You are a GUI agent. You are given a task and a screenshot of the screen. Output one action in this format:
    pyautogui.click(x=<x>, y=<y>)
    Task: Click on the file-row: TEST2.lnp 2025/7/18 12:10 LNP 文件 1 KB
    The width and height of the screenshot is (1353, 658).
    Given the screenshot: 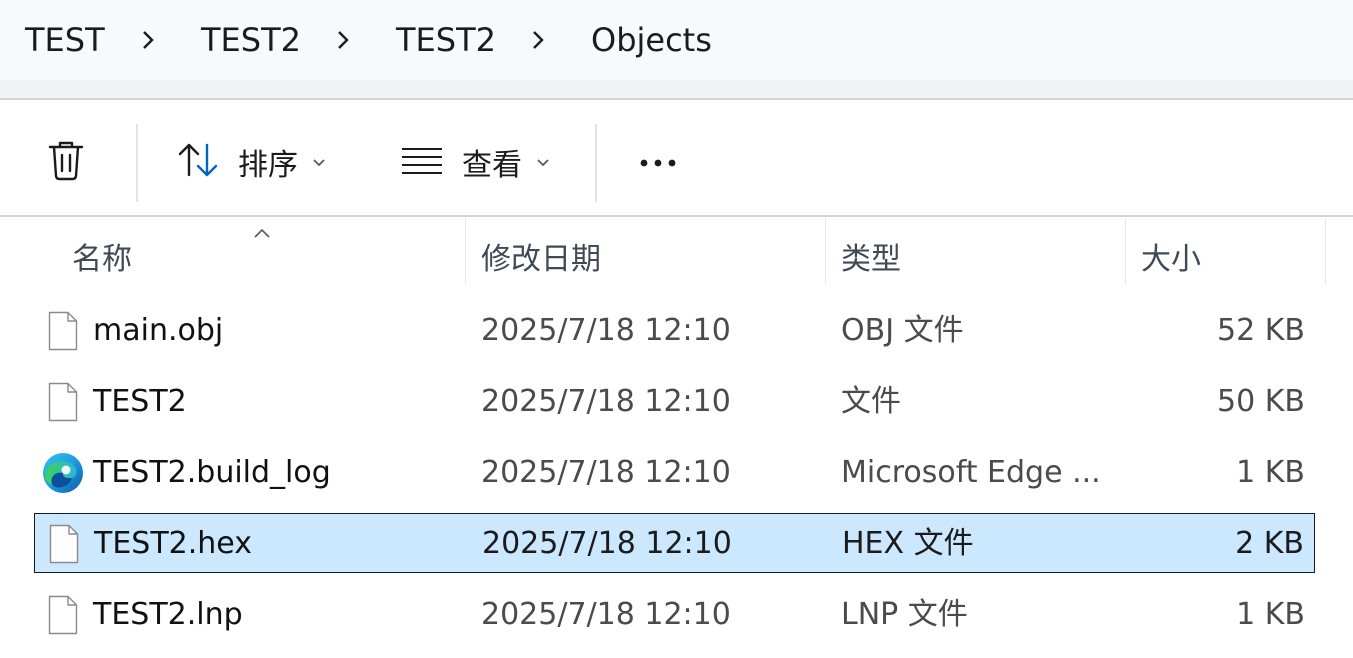 What is the action you would take?
    pyautogui.click(x=674, y=615)
    